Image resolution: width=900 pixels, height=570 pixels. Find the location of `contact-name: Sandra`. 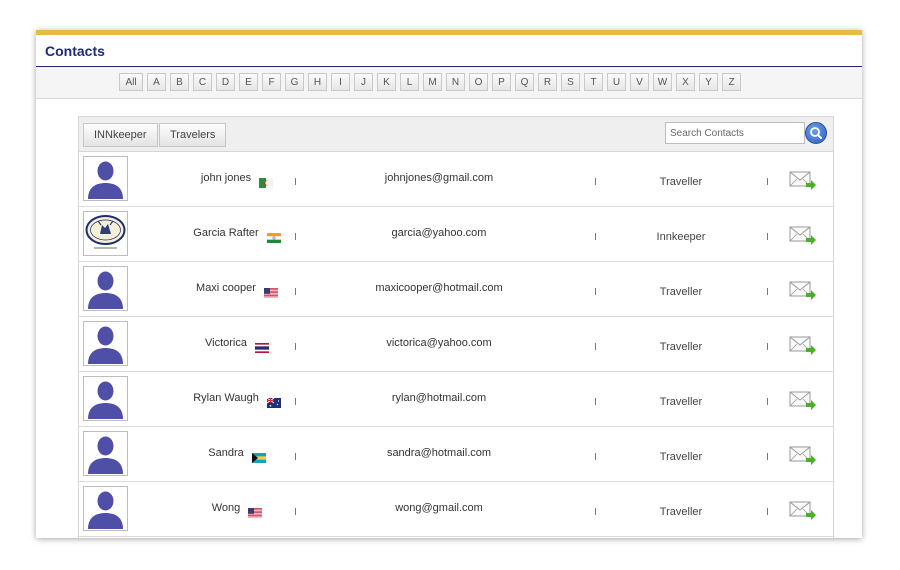

contact-name: Sandra is located at coordinates (225, 453).